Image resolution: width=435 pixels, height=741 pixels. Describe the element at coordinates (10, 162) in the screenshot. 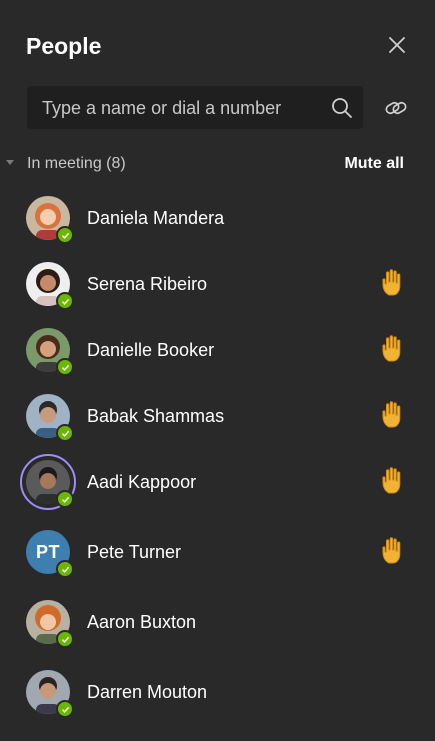

I see `chevron-down-icon` at that location.